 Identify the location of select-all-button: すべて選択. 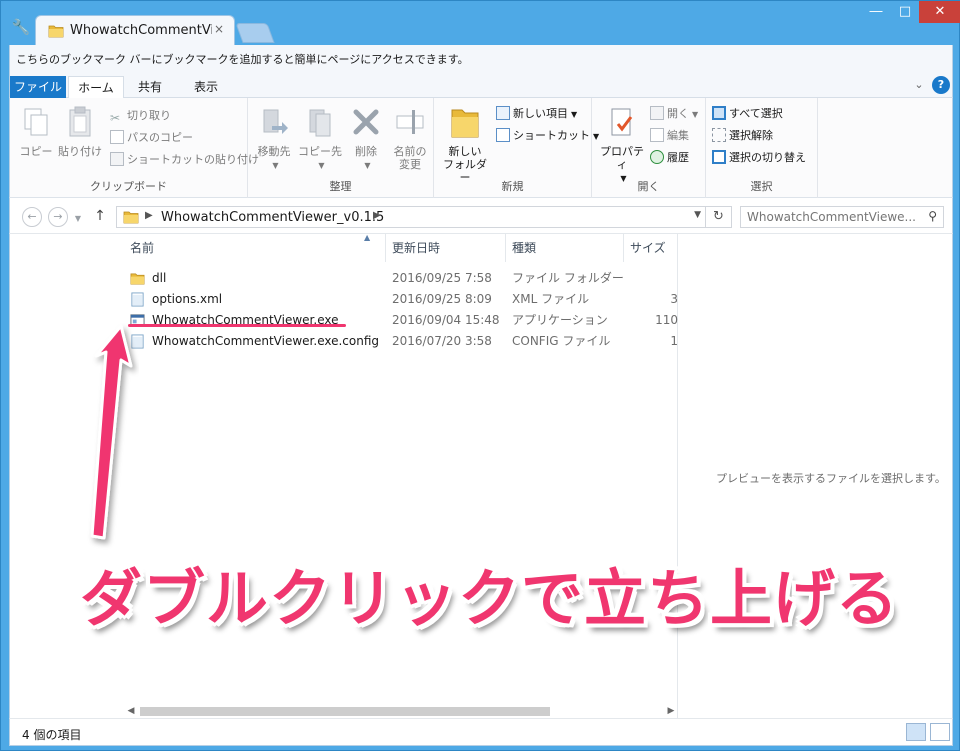
(747, 114).